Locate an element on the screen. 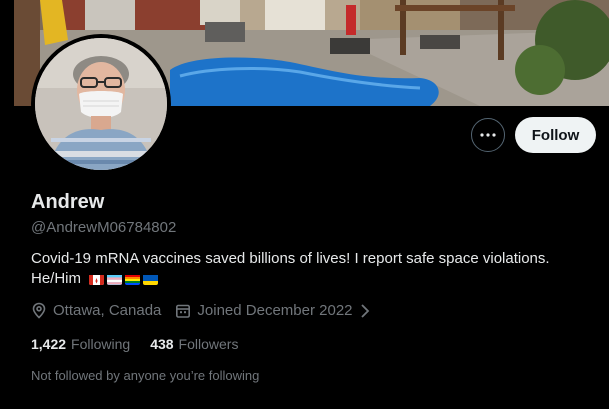 The height and width of the screenshot is (409, 609). avatar is located at coordinates (101, 104).